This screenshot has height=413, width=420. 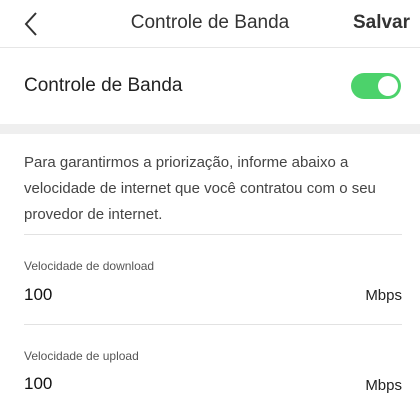 I want to click on upload-speed-label: Velocidade de upload, so click(x=81, y=356).